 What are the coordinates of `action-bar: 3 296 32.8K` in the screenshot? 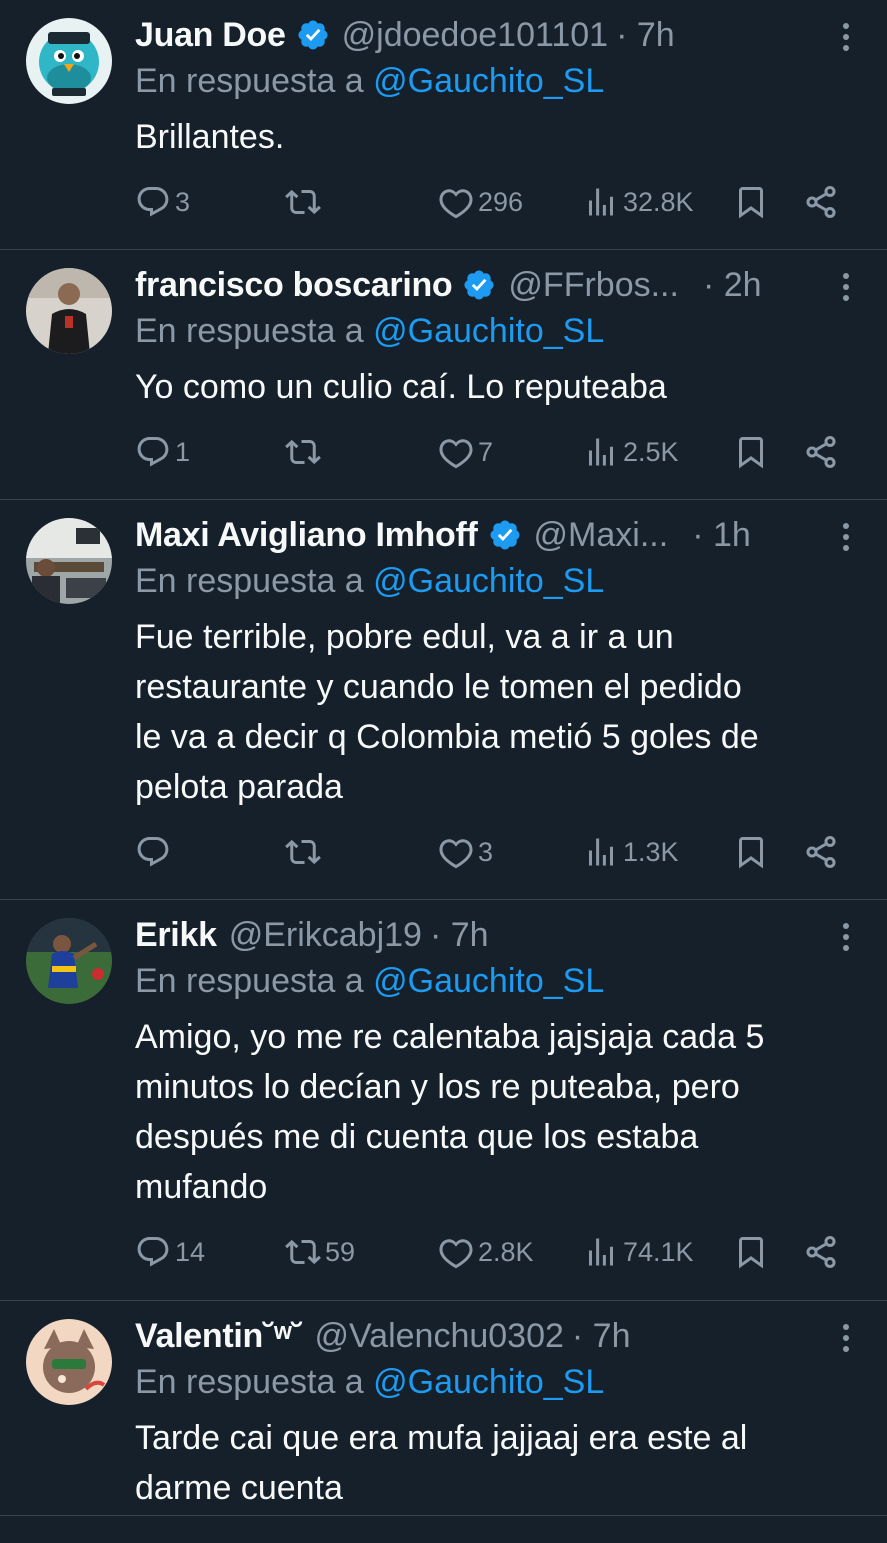 It's located at (497, 203).